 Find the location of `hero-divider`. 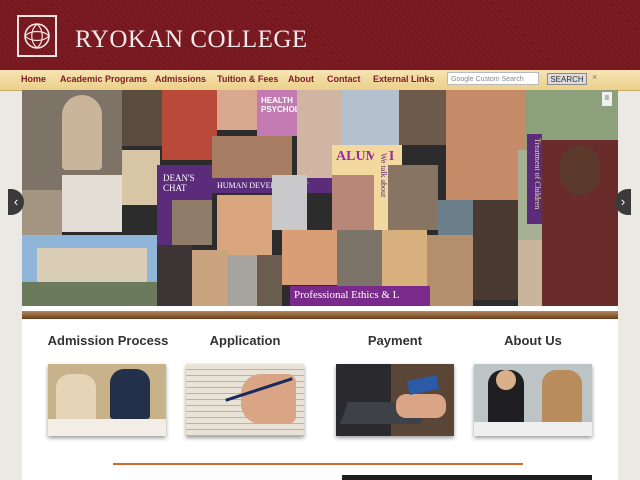

hero-divider is located at coordinates (320, 315).